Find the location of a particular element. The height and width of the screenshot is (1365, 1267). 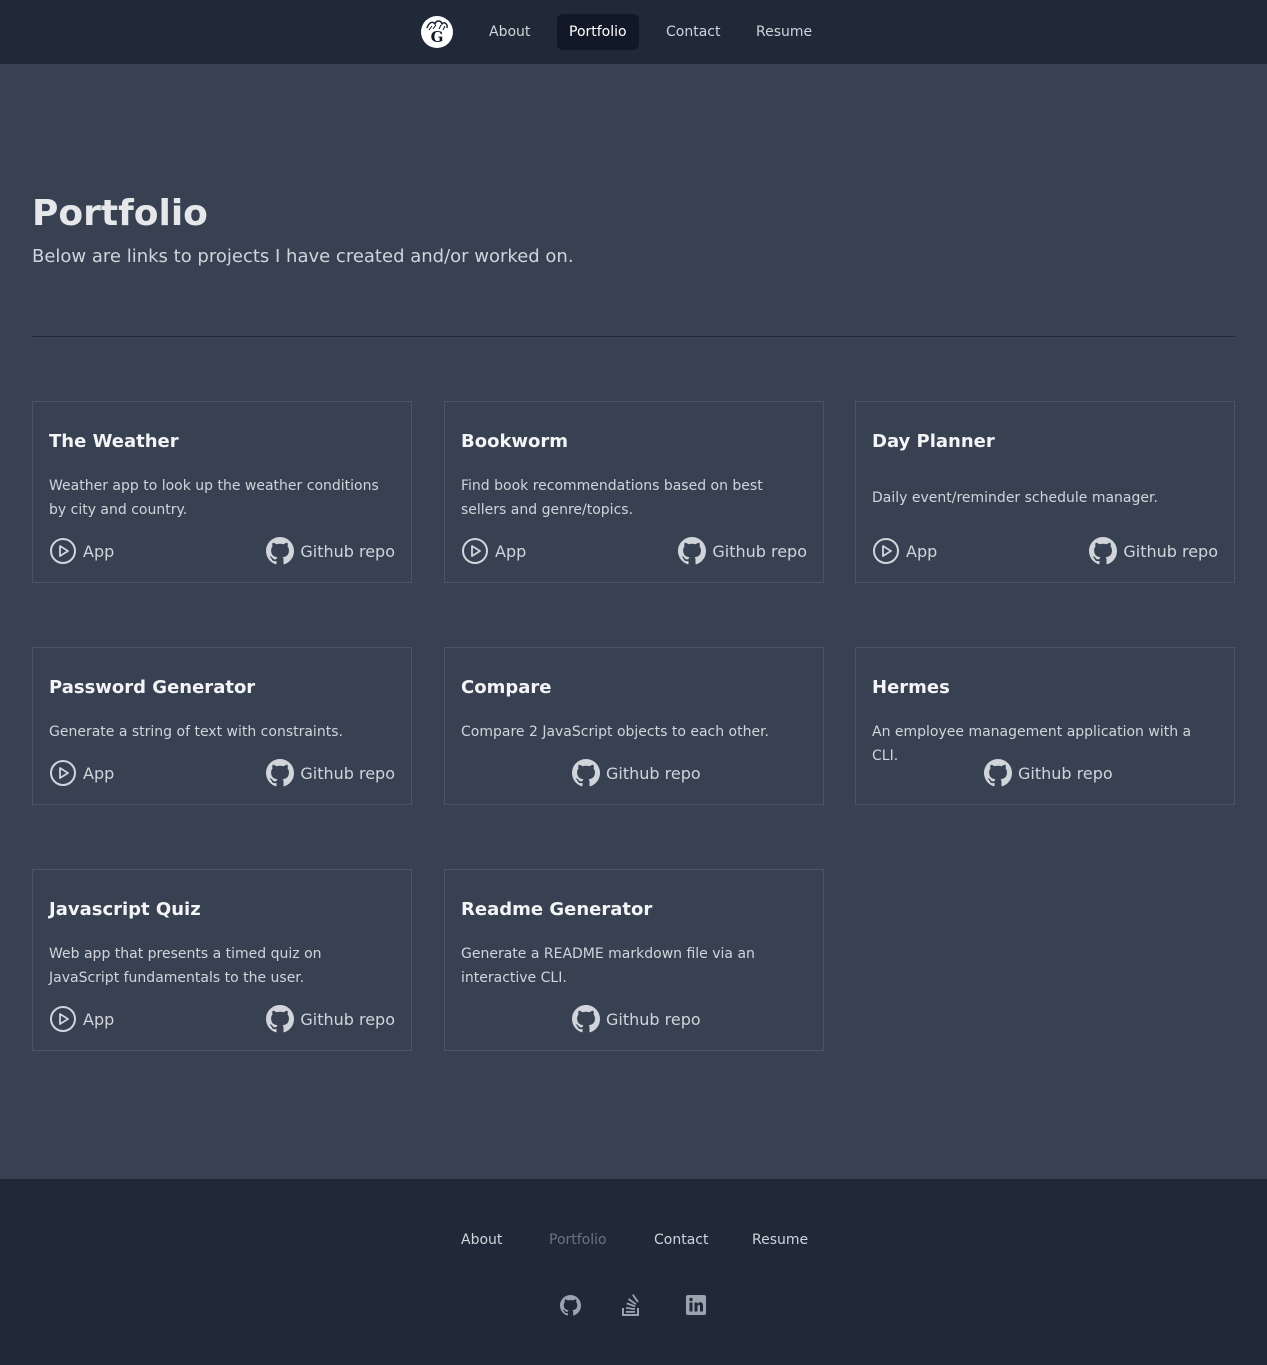

footer: About Portfolio Contact Resume is located at coordinates (633, 1272).